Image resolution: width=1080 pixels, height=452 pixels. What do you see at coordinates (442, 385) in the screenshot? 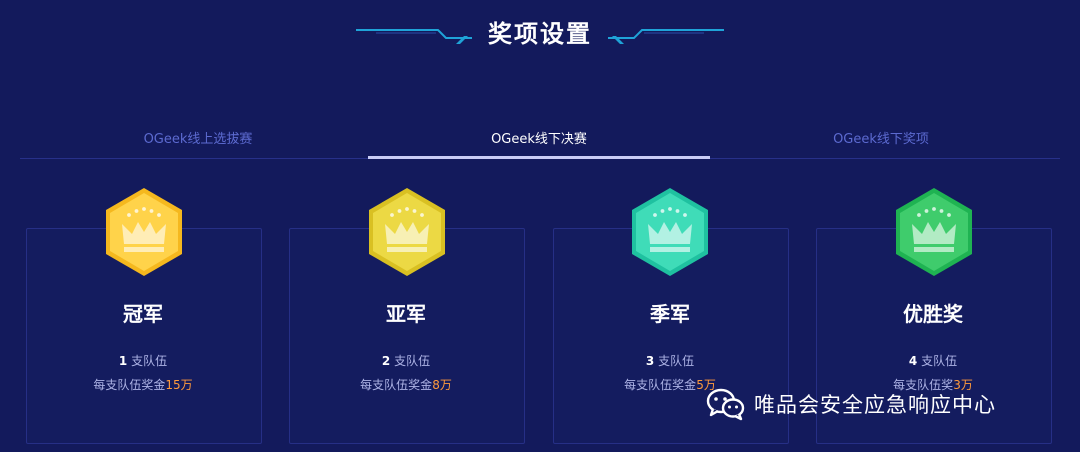
I see `bonus-amount: 8万` at bounding box center [442, 385].